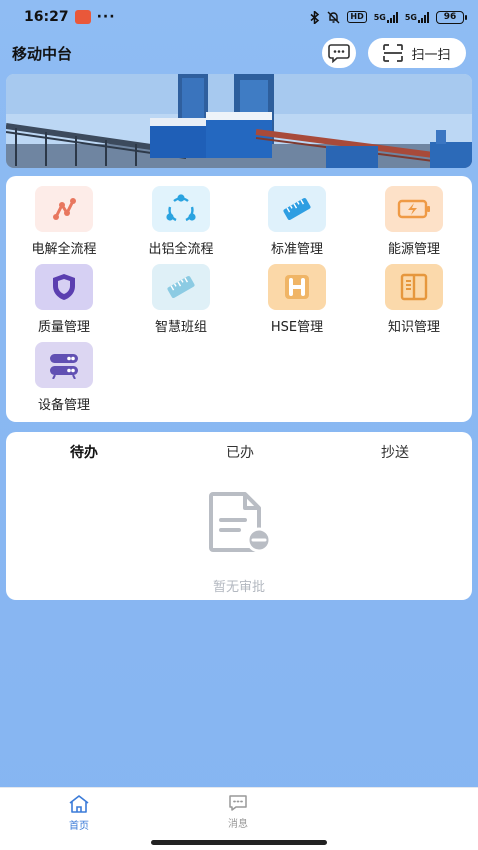 The height and width of the screenshot is (850, 478). What do you see at coordinates (64, 365) in the screenshot?
I see `device-rack-icon` at bounding box center [64, 365].